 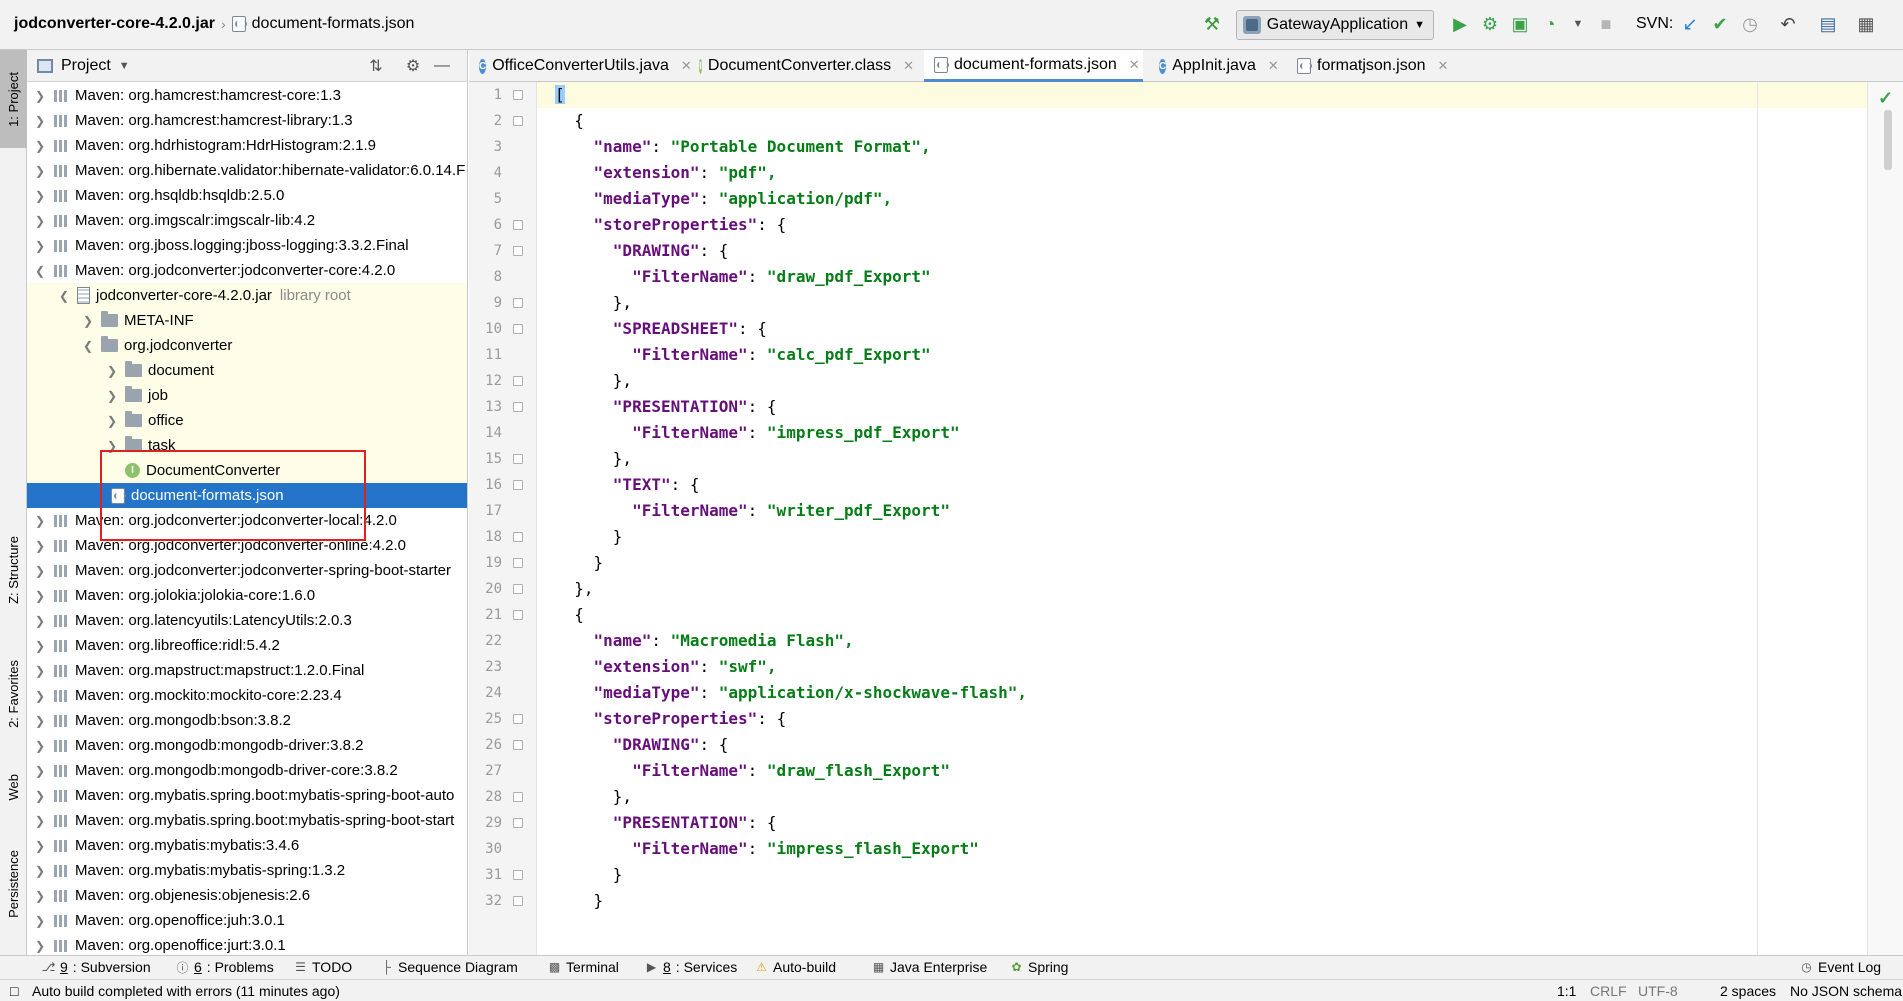 What do you see at coordinates (413, 66) in the screenshot?
I see `gear-icon: ⚙` at bounding box center [413, 66].